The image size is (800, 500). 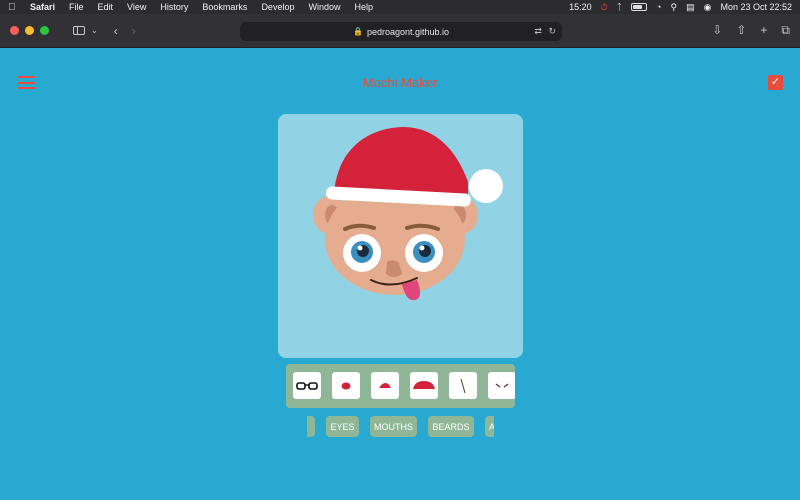 I want to click on tab-category-partial-left: S, so click(x=311, y=426).